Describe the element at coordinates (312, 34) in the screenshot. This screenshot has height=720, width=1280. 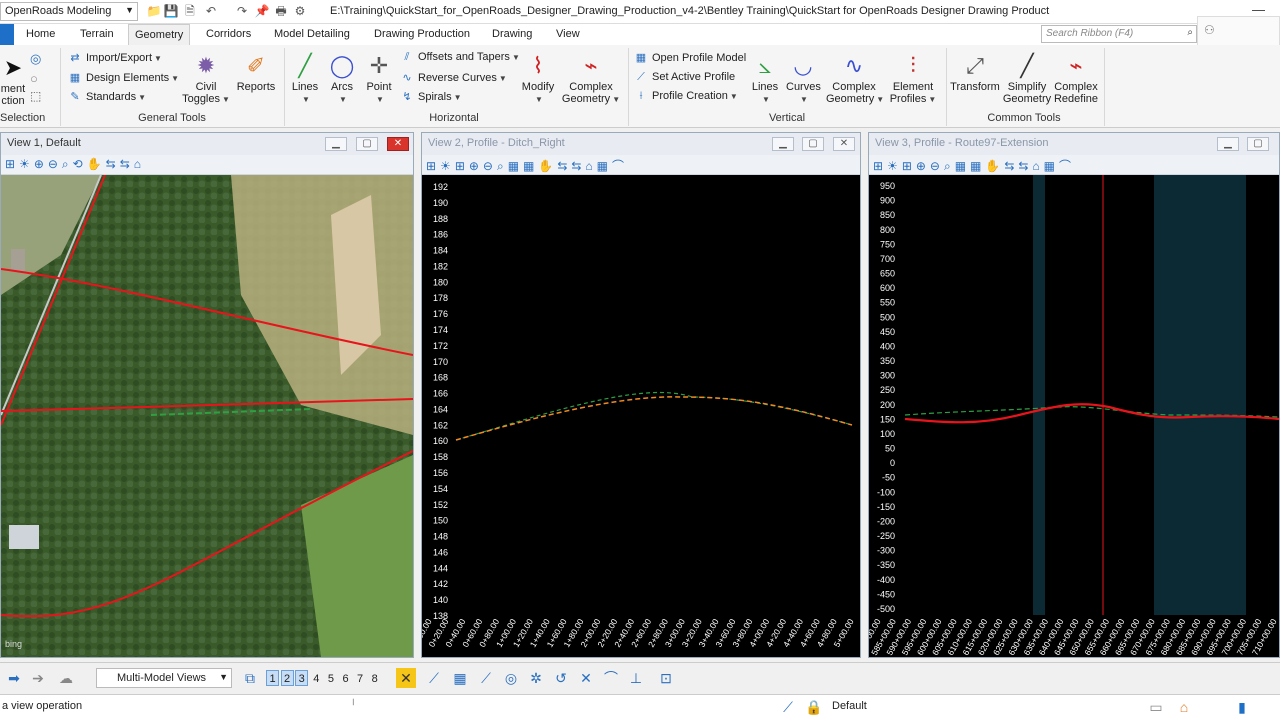
I see `tab-model-detailing: Model Detailing` at that location.